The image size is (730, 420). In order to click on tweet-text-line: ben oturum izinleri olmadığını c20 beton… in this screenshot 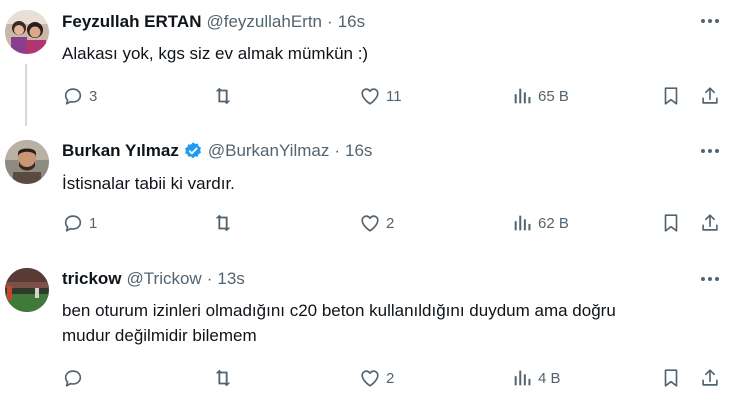, I will do `click(339, 310)`.